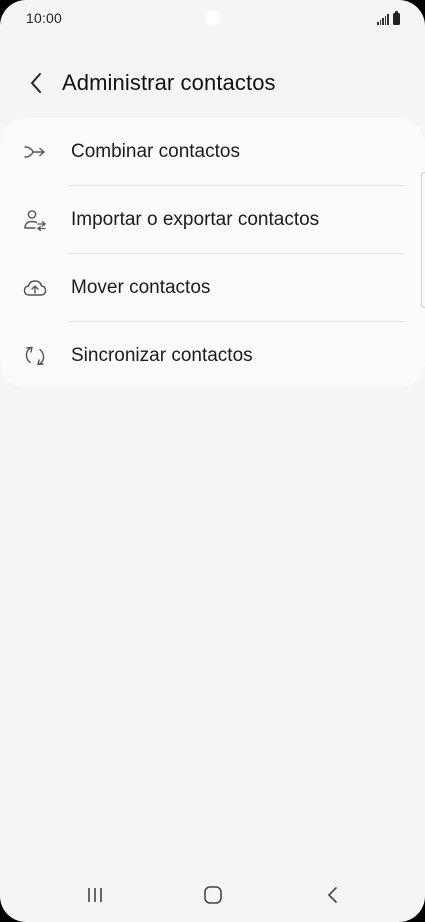 This screenshot has height=922, width=425. Describe the element at coordinates (195, 219) in the screenshot. I see `menu-item-label: Importar o exportar contactos` at that location.